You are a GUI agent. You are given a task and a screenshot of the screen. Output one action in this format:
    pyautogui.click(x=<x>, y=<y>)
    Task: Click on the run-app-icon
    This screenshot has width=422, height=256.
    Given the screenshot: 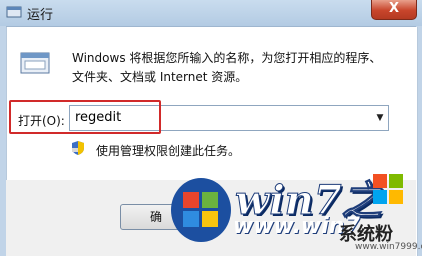 What is the action you would take?
    pyautogui.click(x=14, y=12)
    